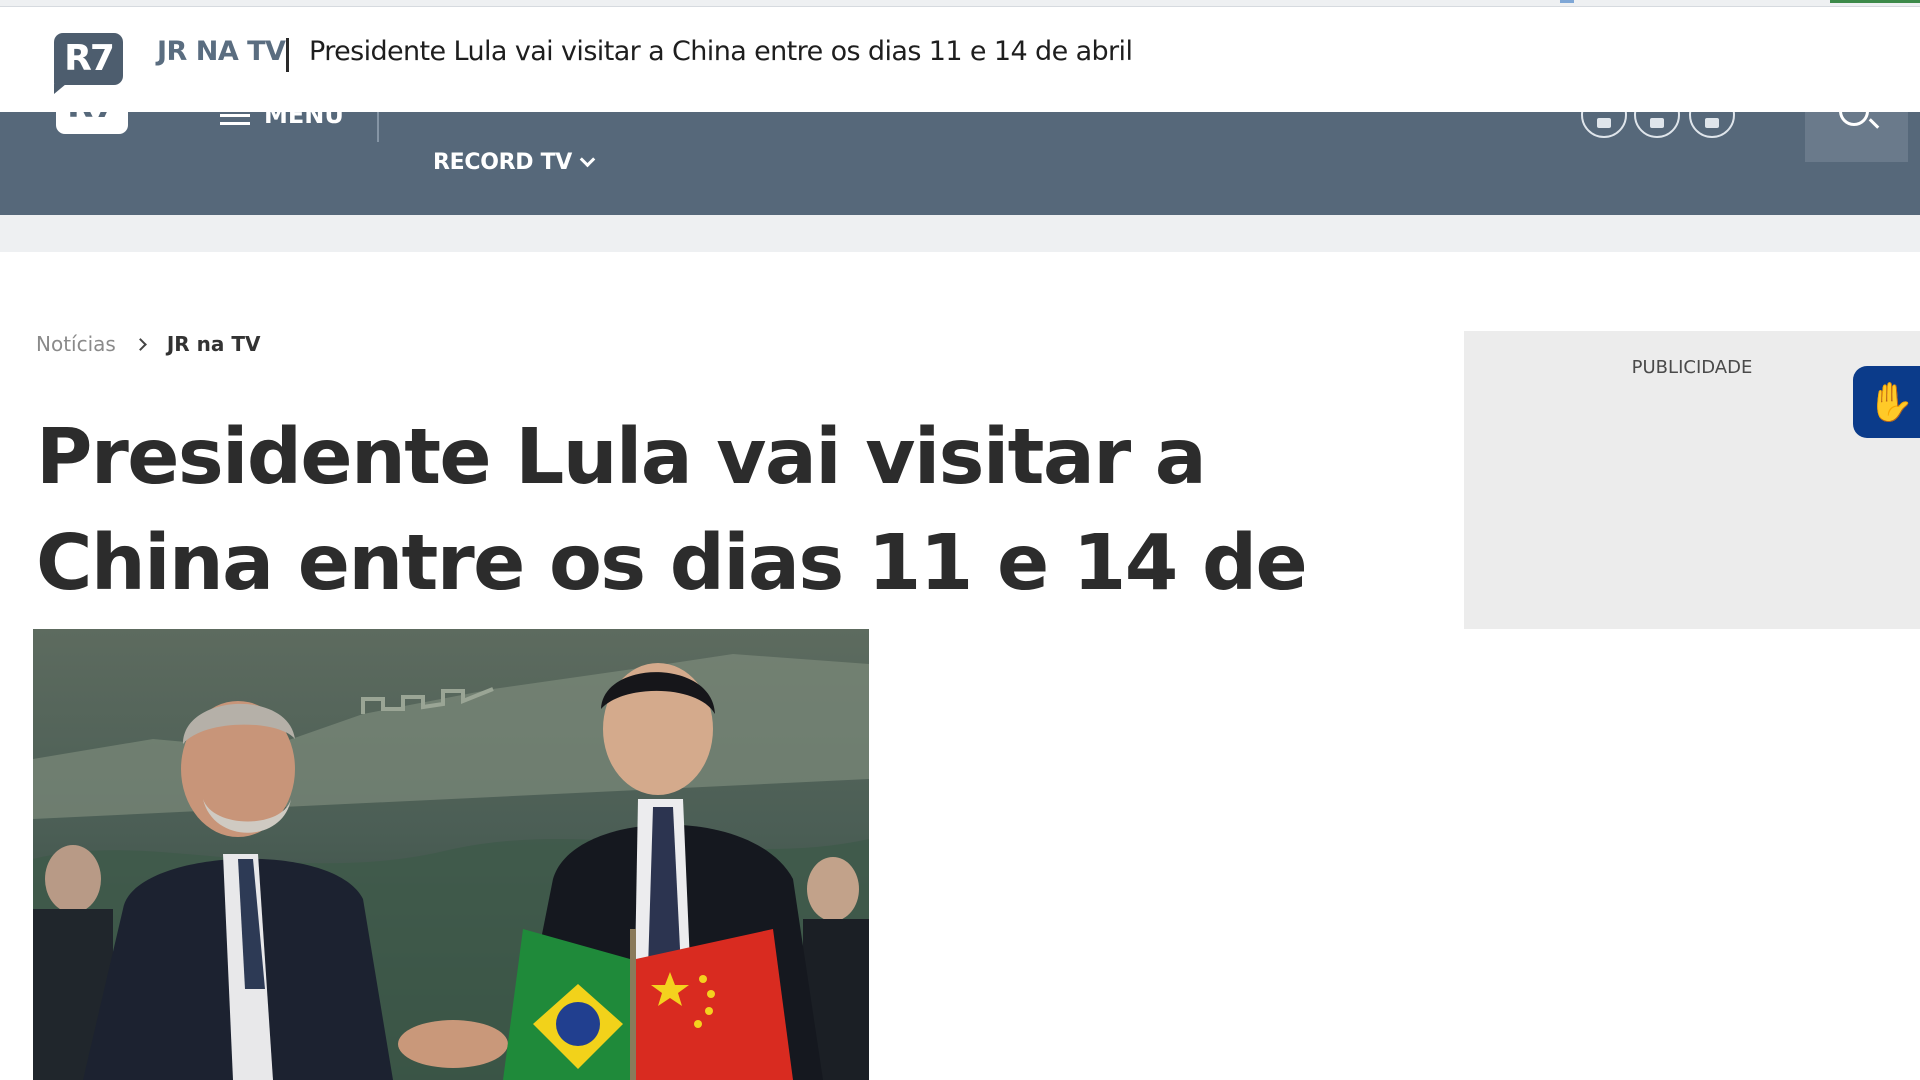 Image resolution: width=1920 pixels, height=1080 pixels. What do you see at coordinates (960, 163) in the screenshot?
I see `main-navbar: R7 MENU RECORD TV` at bounding box center [960, 163].